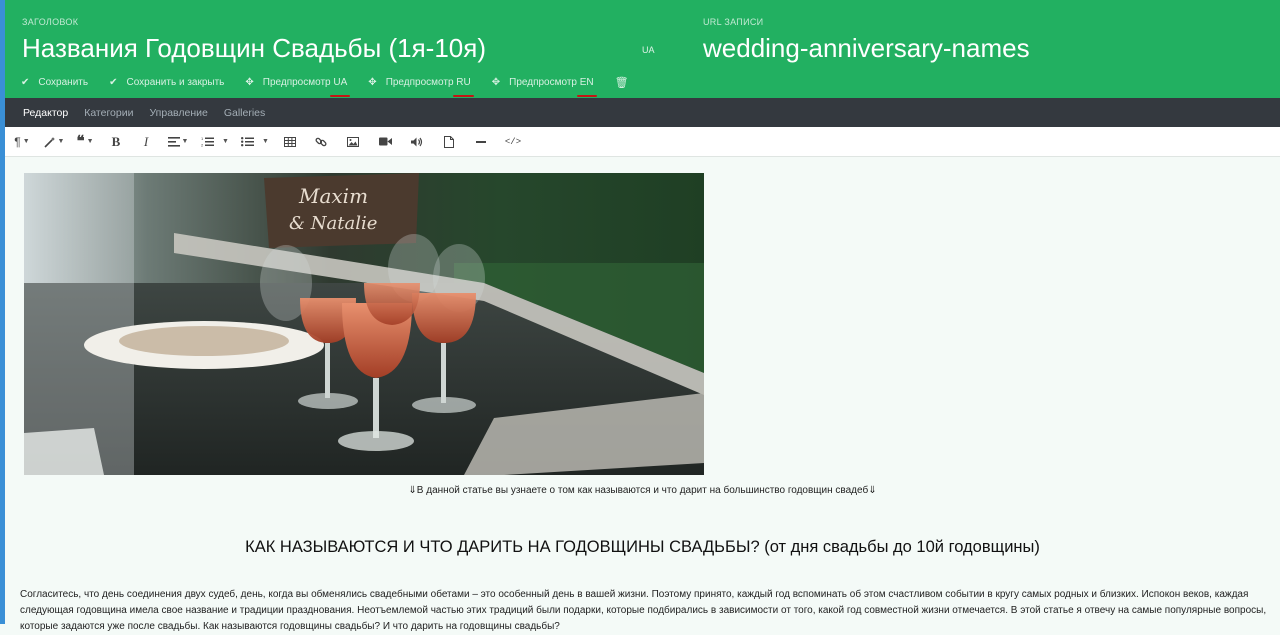 Image resolution: width=1280 pixels, height=635 pixels. I want to click on code-view-icon: </>, so click(513, 141).